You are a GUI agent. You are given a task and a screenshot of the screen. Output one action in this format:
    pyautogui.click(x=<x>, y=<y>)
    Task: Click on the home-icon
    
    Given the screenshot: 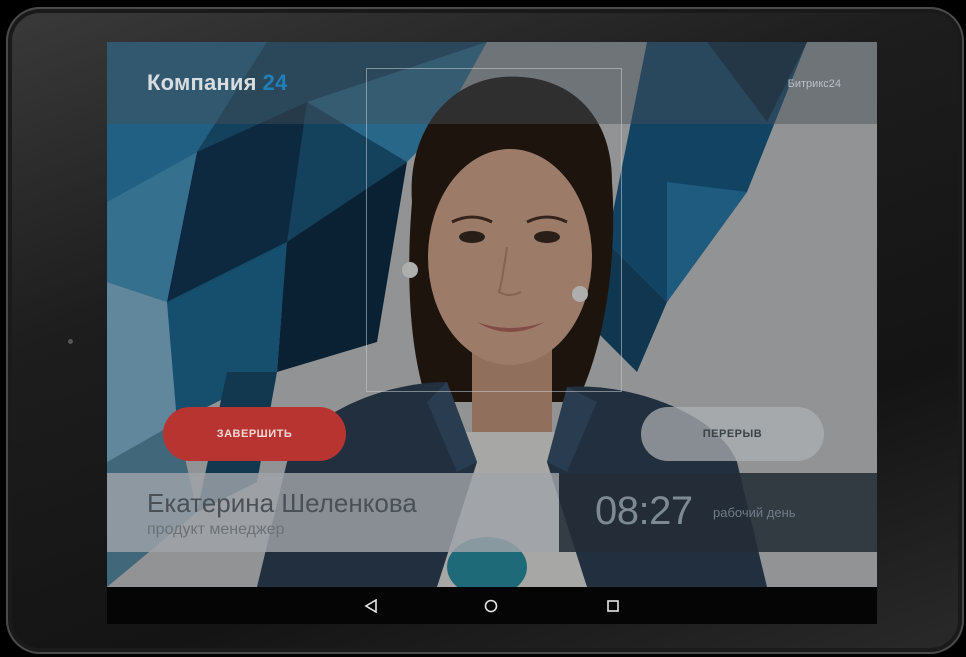 What is the action you would take?
    pyautogui.click(x=491, y=605)
    